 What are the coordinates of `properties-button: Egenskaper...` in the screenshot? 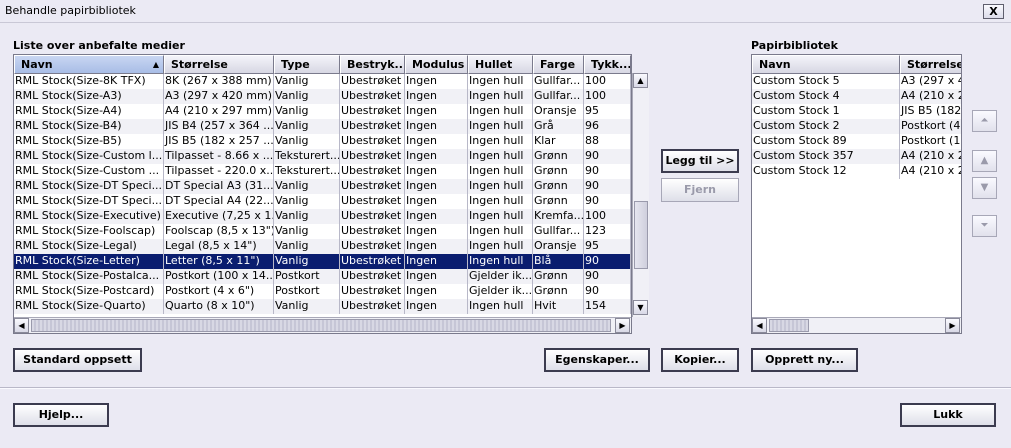 It's located at (597, 360).